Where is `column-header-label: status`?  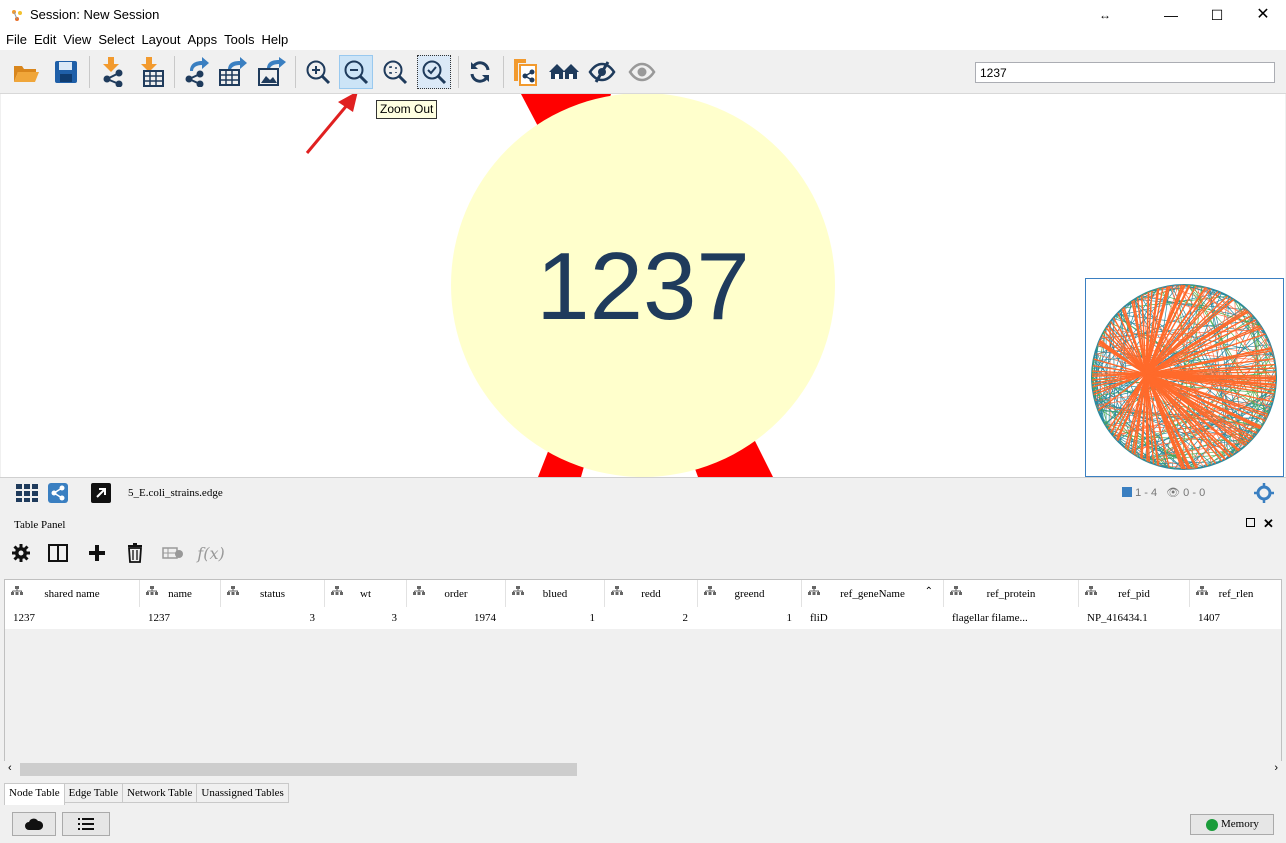
column-header-label: status is located at coordinates (272, 594).